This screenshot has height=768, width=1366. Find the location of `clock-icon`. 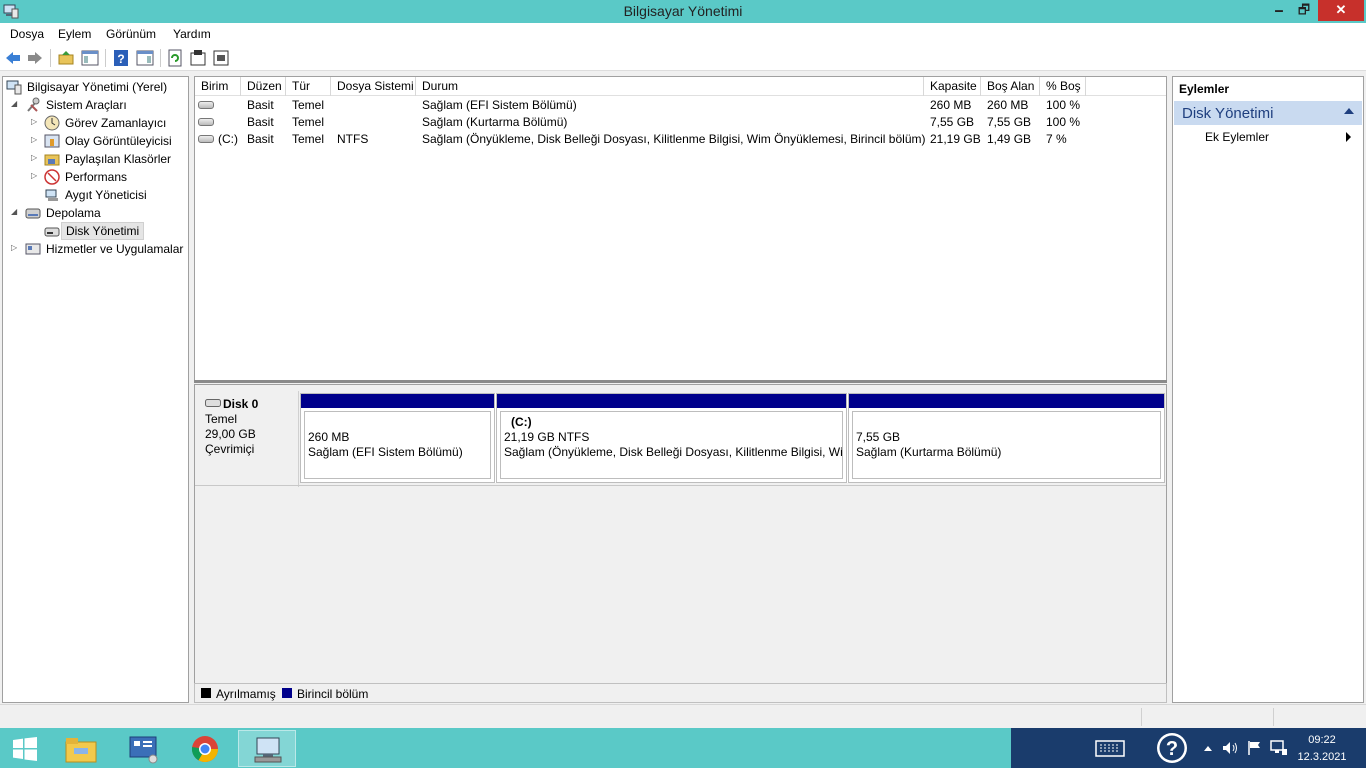

clock-icon is located at coordinates (52, 123).